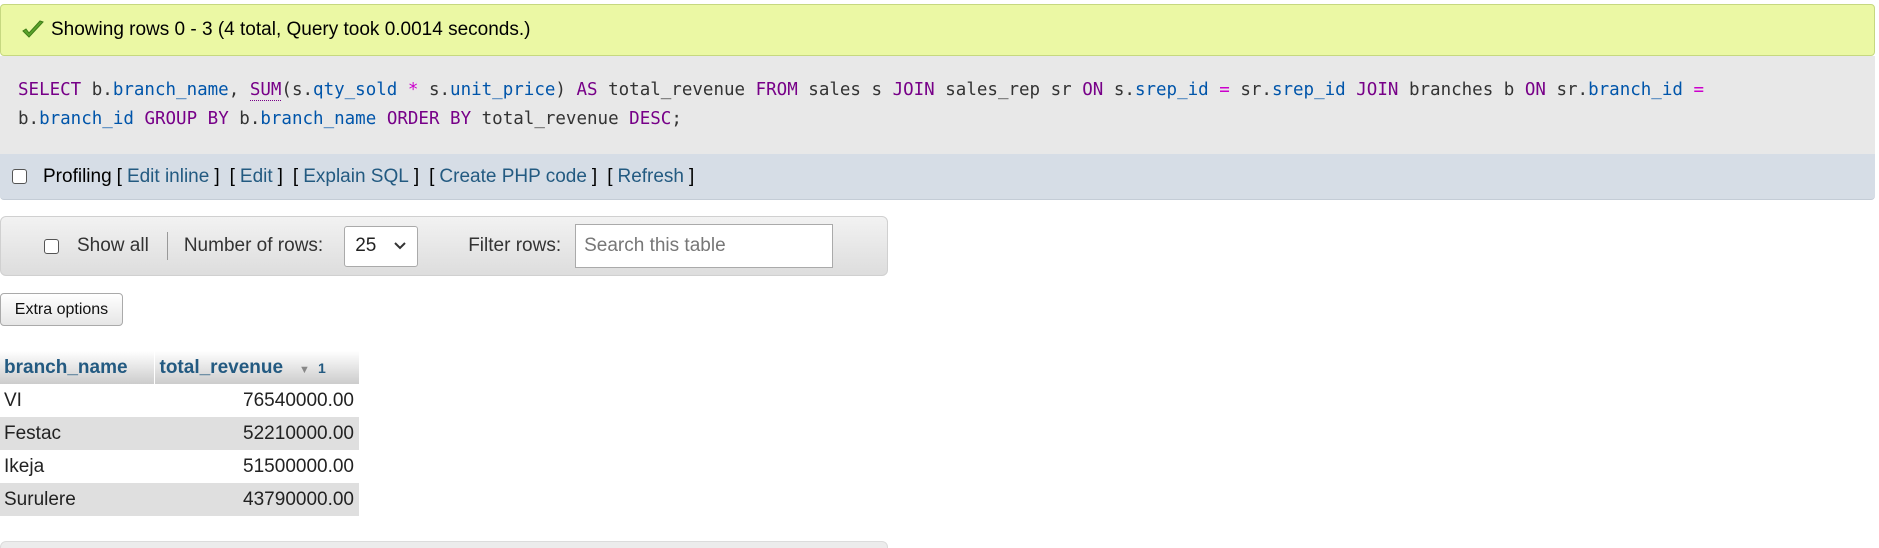 The height and width of the screenshot is (548, 1879). What do you see at coordinates (77, 466) in the screenshot?
I see `cell-branch-name: Ikeja` at bounding box center [77, 466].